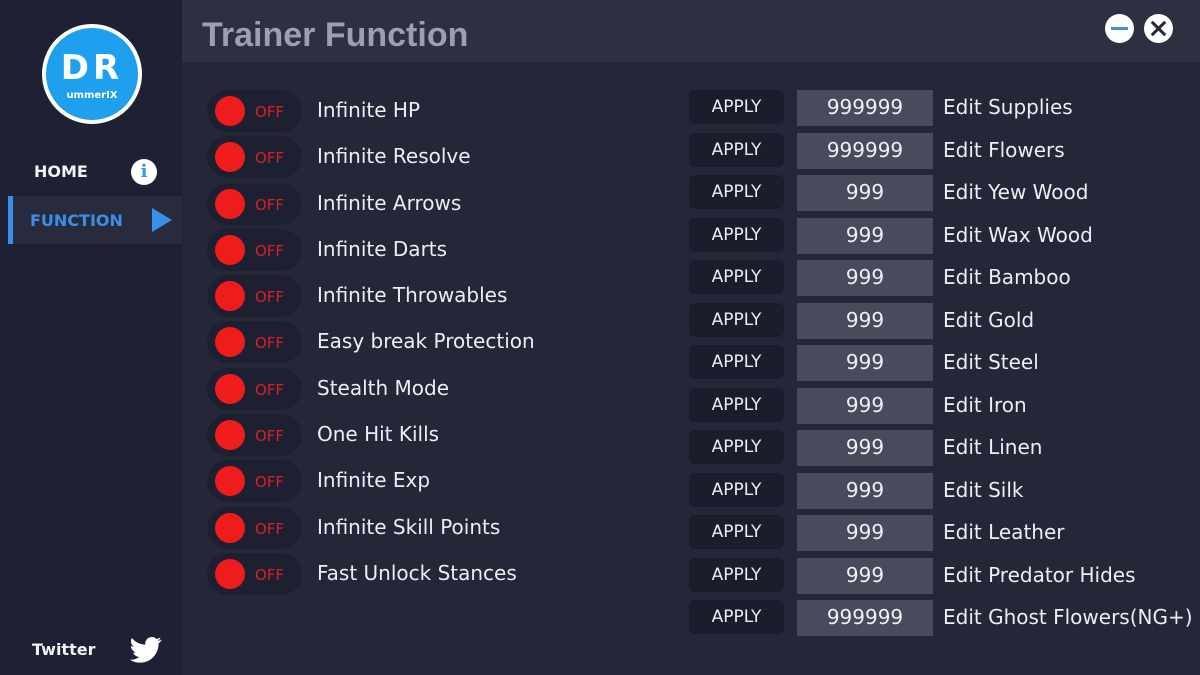 The image size is (1200, 675). I want to click on toggle-label: Infinite HP, so click(369, 110).